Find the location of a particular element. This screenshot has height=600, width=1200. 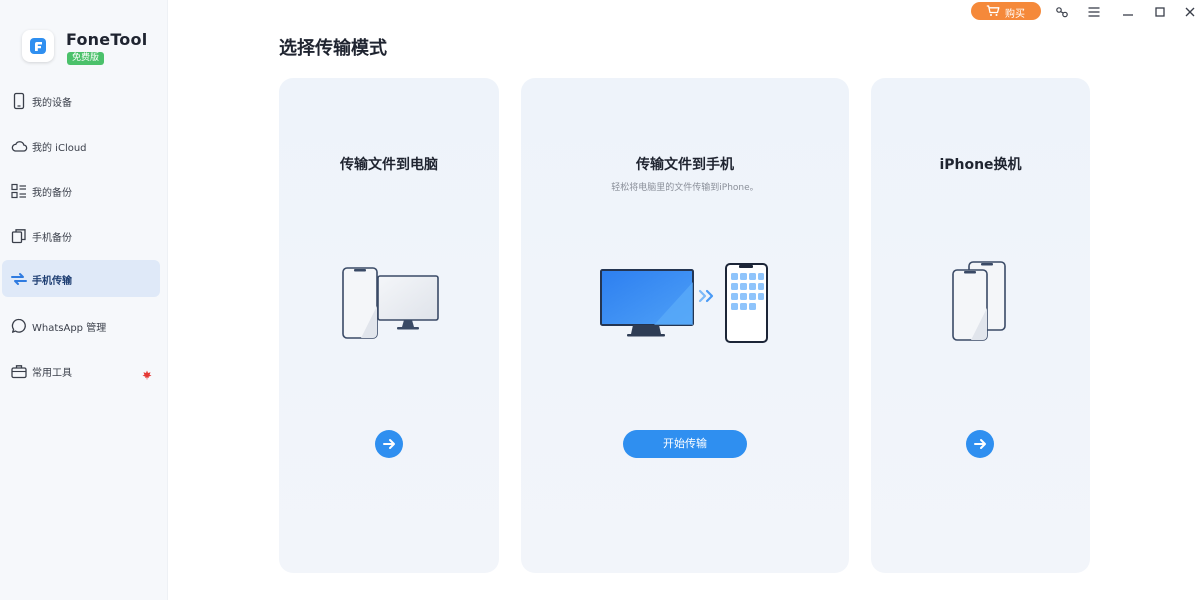

computer-to-phone-illustration is located at coordinates (685, 306).